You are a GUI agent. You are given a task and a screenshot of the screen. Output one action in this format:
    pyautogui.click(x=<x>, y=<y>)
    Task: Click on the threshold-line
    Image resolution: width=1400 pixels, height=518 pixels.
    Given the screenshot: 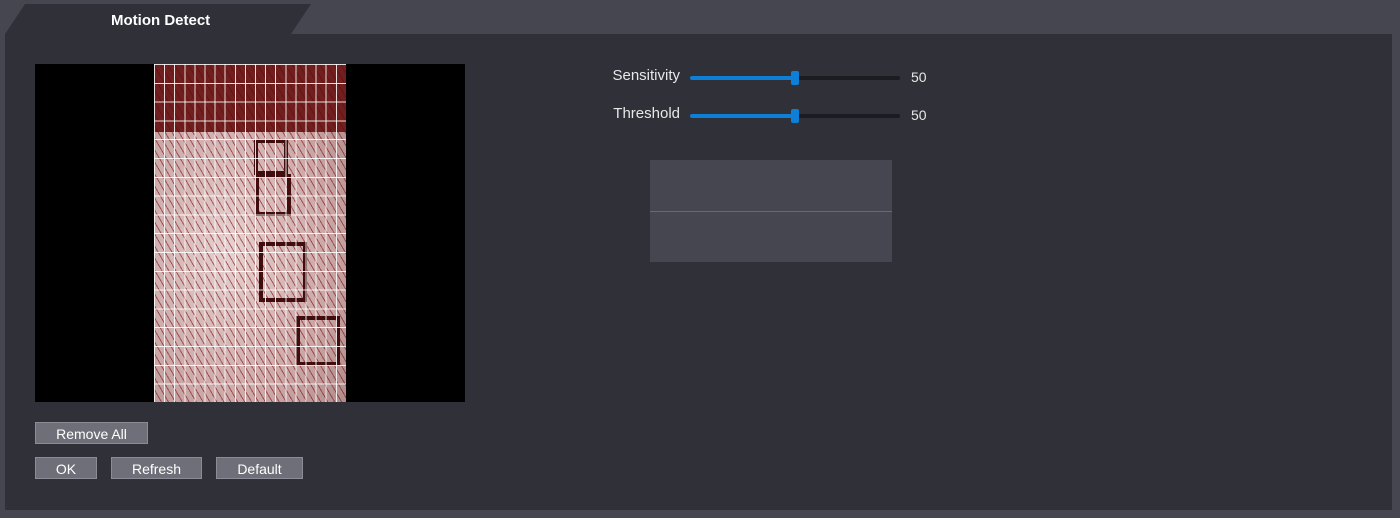 What is the action you would take?
    pyautogui.click(x=771, y=211)
    